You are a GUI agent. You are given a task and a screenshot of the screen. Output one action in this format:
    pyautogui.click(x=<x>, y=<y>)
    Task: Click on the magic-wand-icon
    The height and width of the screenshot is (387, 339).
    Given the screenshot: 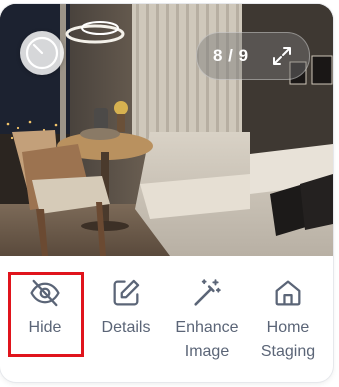 What is the action you would take?
    pyautogui.click(x=207, y=292)
    